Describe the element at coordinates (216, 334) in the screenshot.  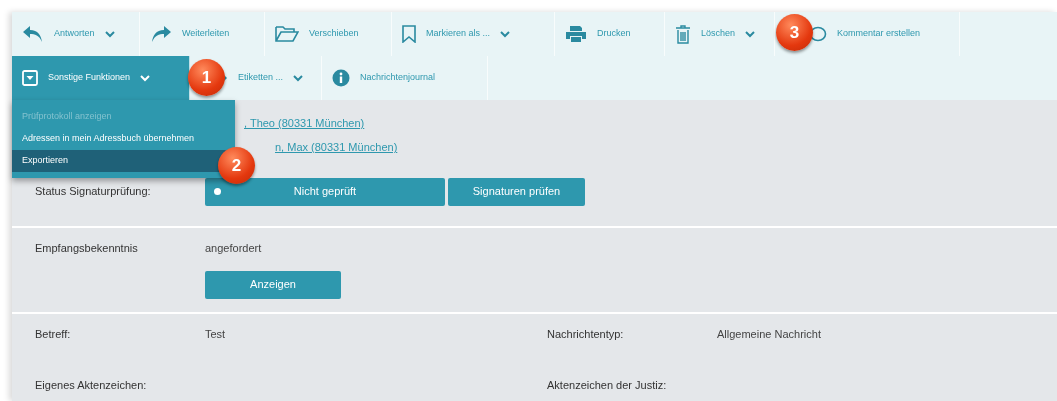
I see `field-value: Test` at that location.